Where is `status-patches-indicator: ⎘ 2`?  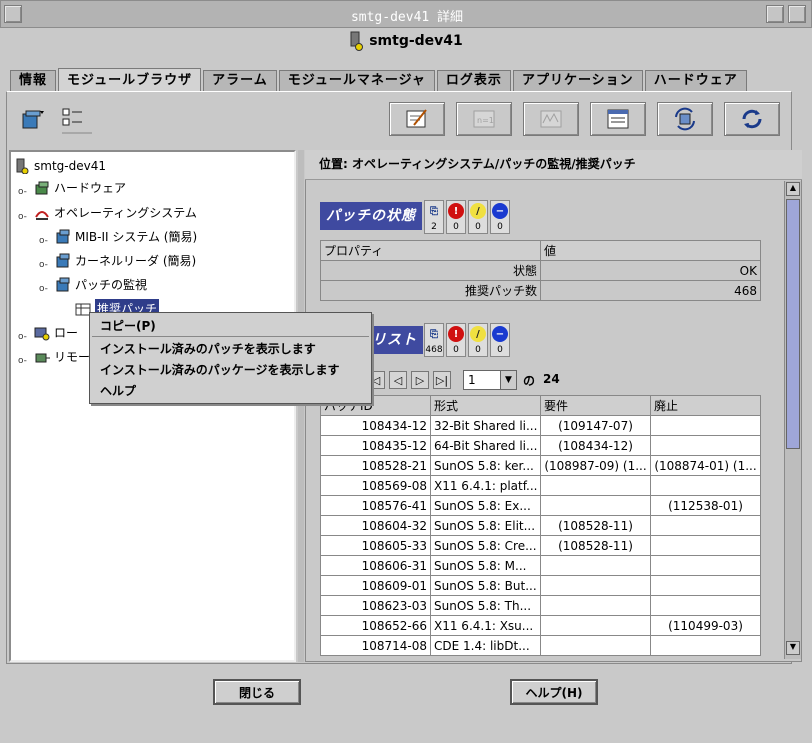 status-patches-indicator: ⎘ 2 is located at coordinates (434, 217).